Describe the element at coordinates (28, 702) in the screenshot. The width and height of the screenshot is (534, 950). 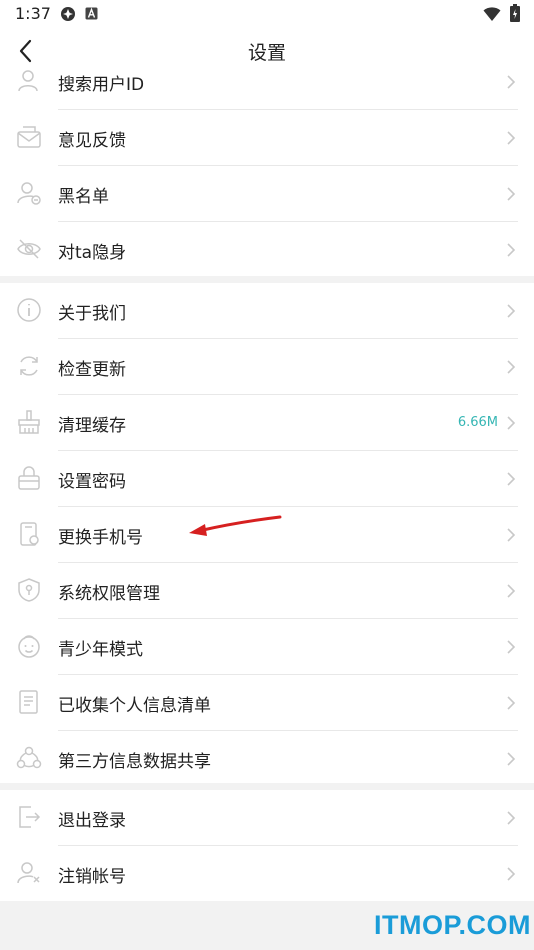
I see `document-icon` at that location.